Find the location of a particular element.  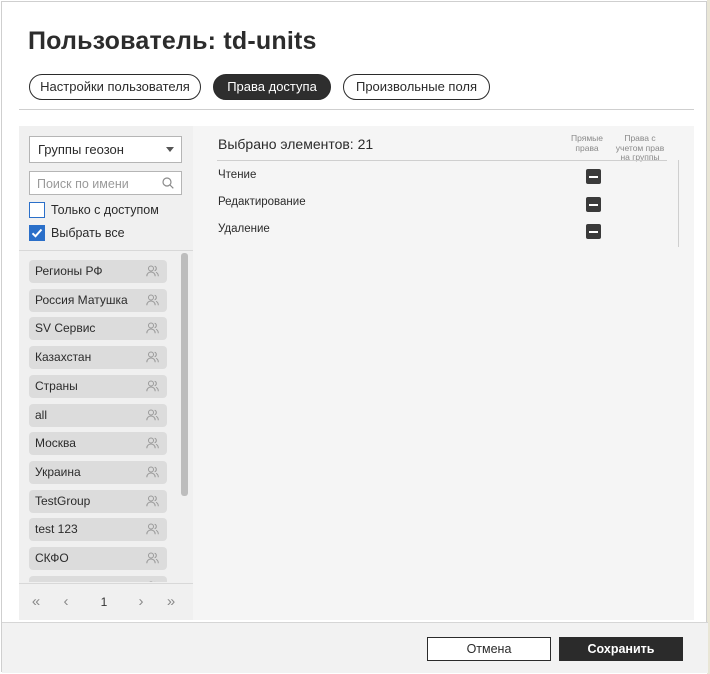

list-item: Москва is located at coordinates (98, 444).